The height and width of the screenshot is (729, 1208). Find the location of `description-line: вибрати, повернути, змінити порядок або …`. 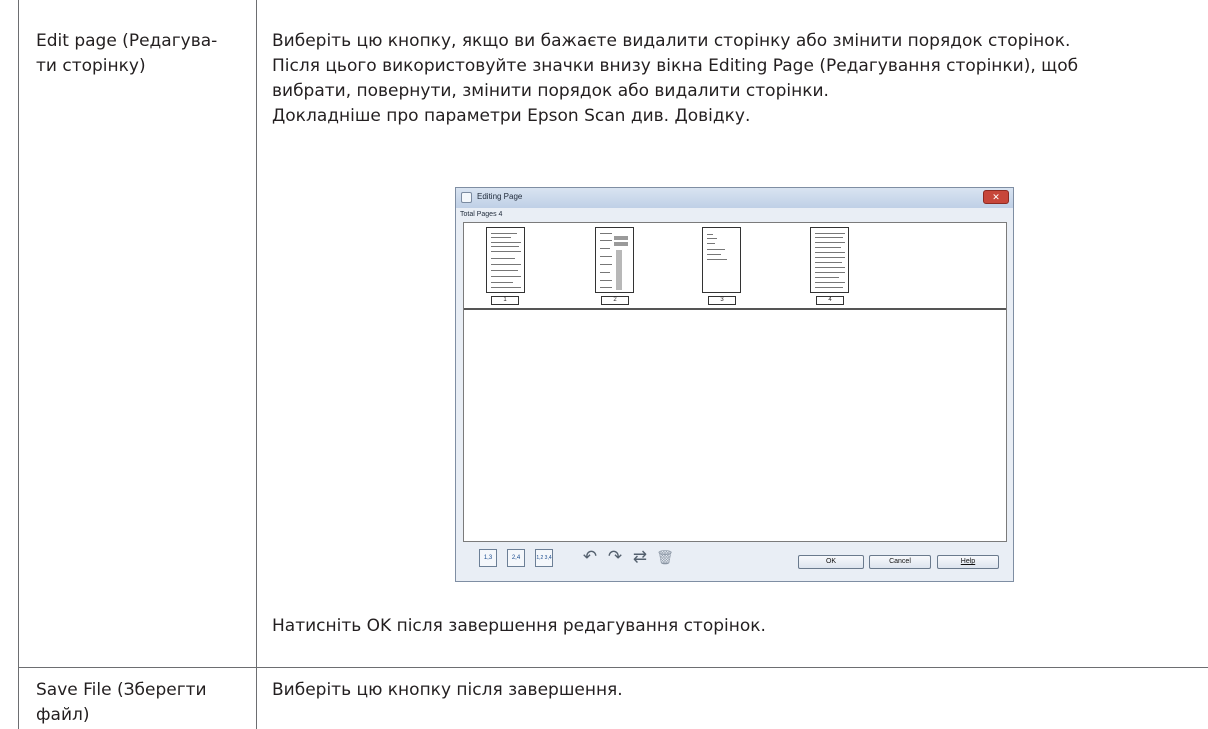

description-line: вибрати, повернути, змінити порядок або … is located at coordinates (550, 91).